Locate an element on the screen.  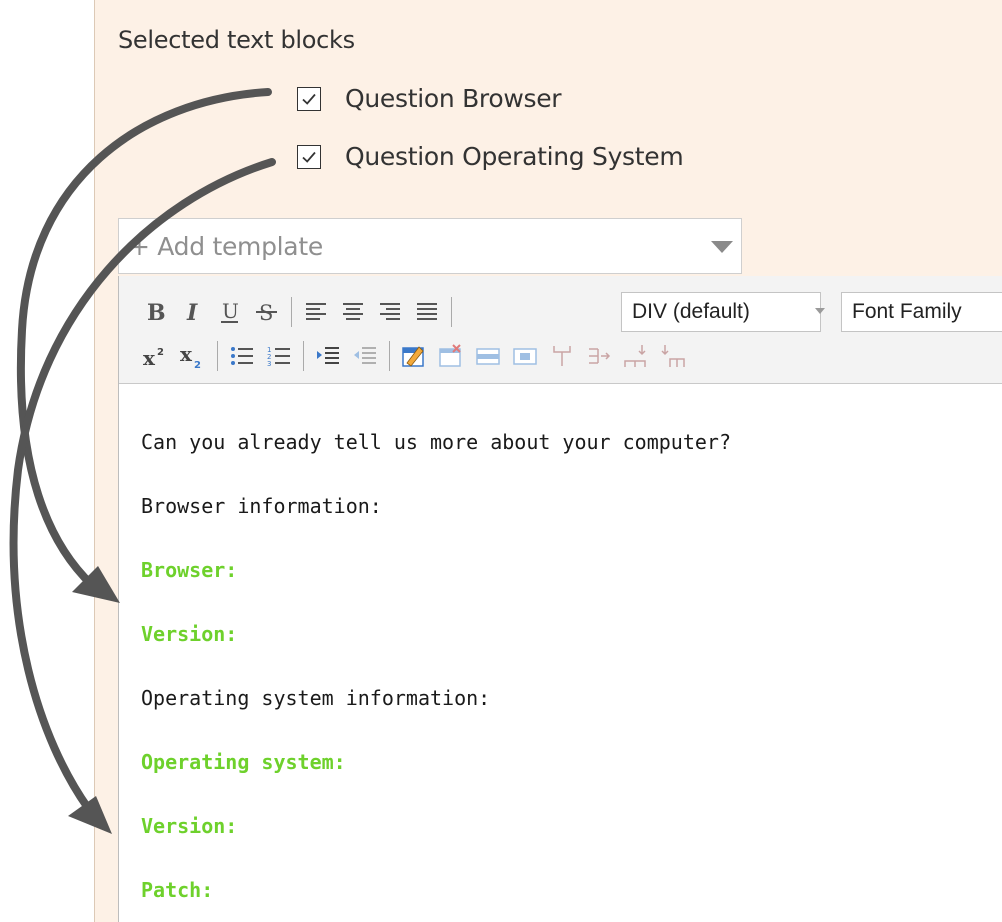
insert-column-after-icon is located at coordinates (599, 356).